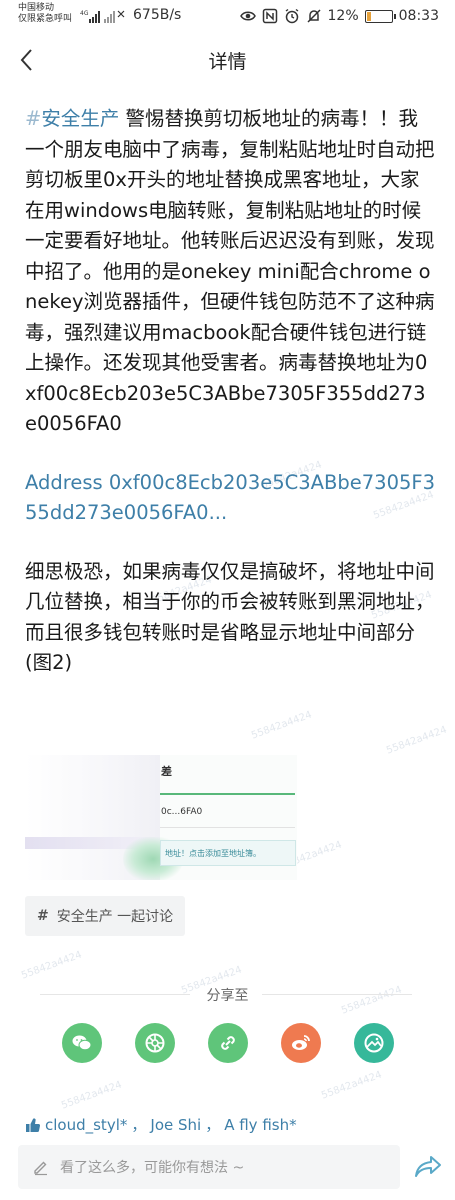 This screenshot has width=455, height=1200. Describe the element at coordinates (313, 16) in the screenshot. I see `mute-icon` at that location.